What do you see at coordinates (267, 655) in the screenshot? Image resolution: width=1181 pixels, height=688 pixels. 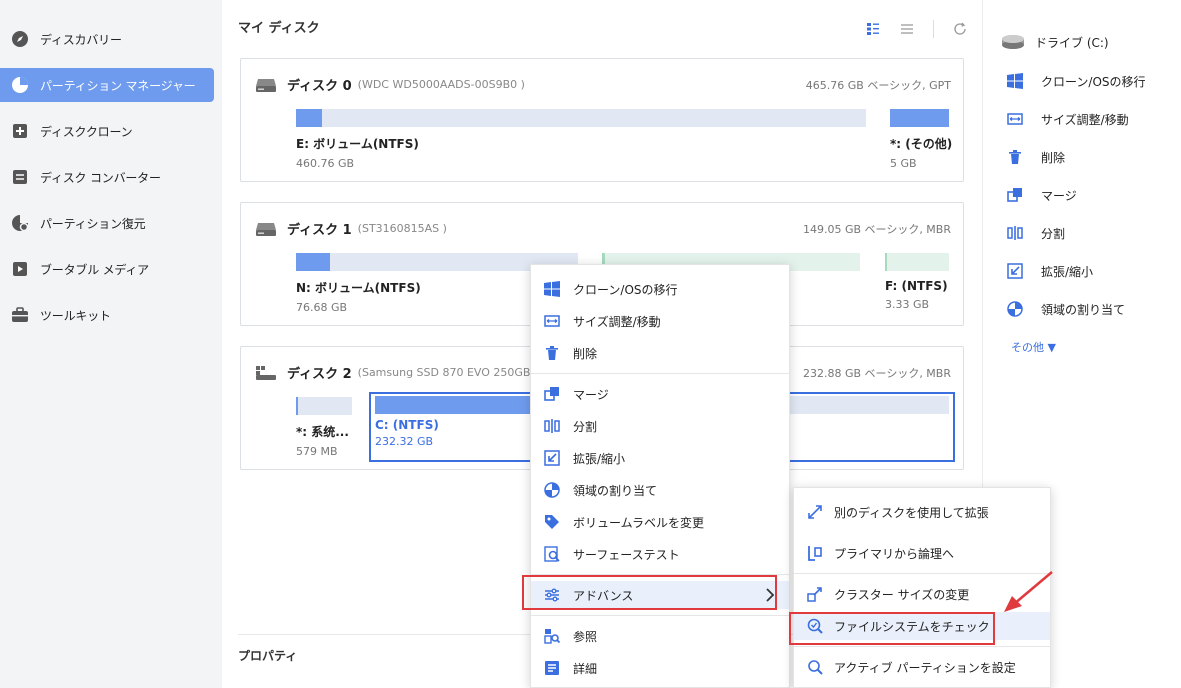 I see `properties-label: プロパティ` at bounding box center [267, 655].